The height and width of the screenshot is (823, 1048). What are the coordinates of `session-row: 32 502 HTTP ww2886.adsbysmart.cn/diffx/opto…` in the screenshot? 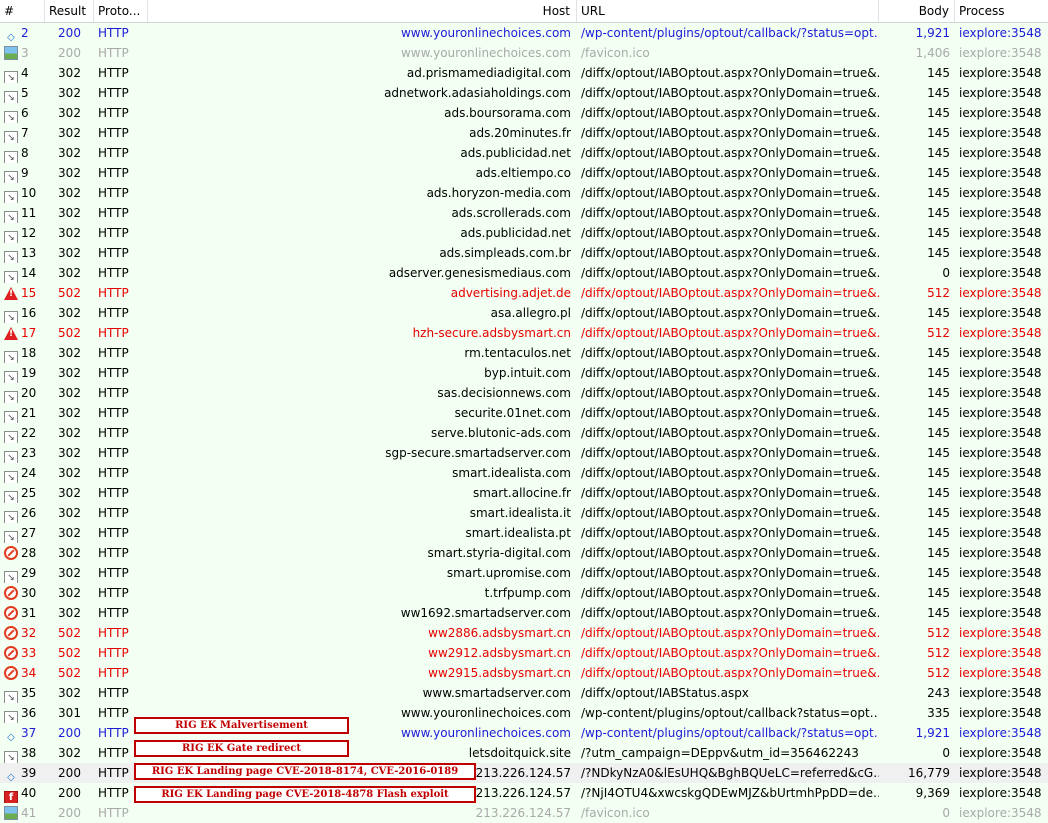 It's located at (524, 633).